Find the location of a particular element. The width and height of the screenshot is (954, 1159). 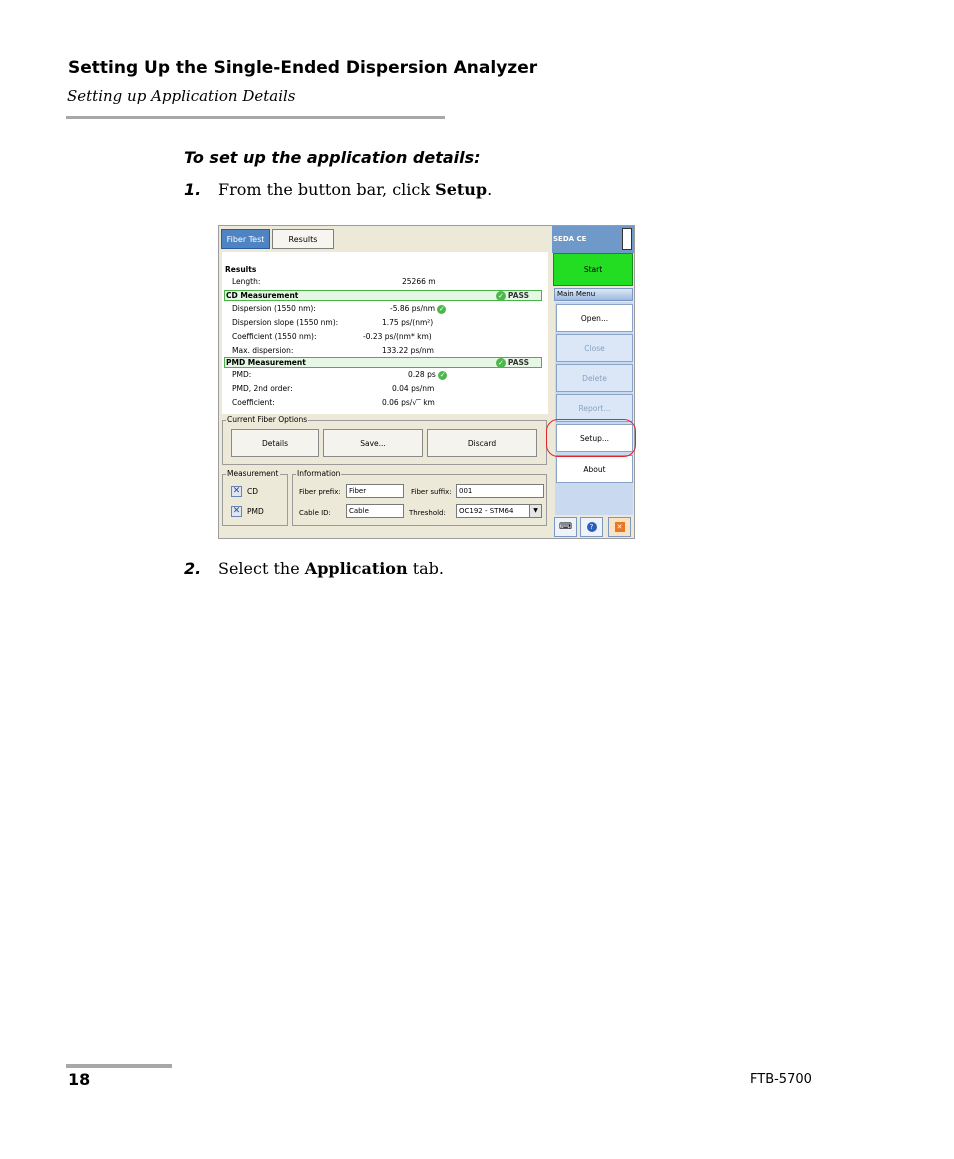

exit-icon: ✕ is located at coordinates (619, 527).